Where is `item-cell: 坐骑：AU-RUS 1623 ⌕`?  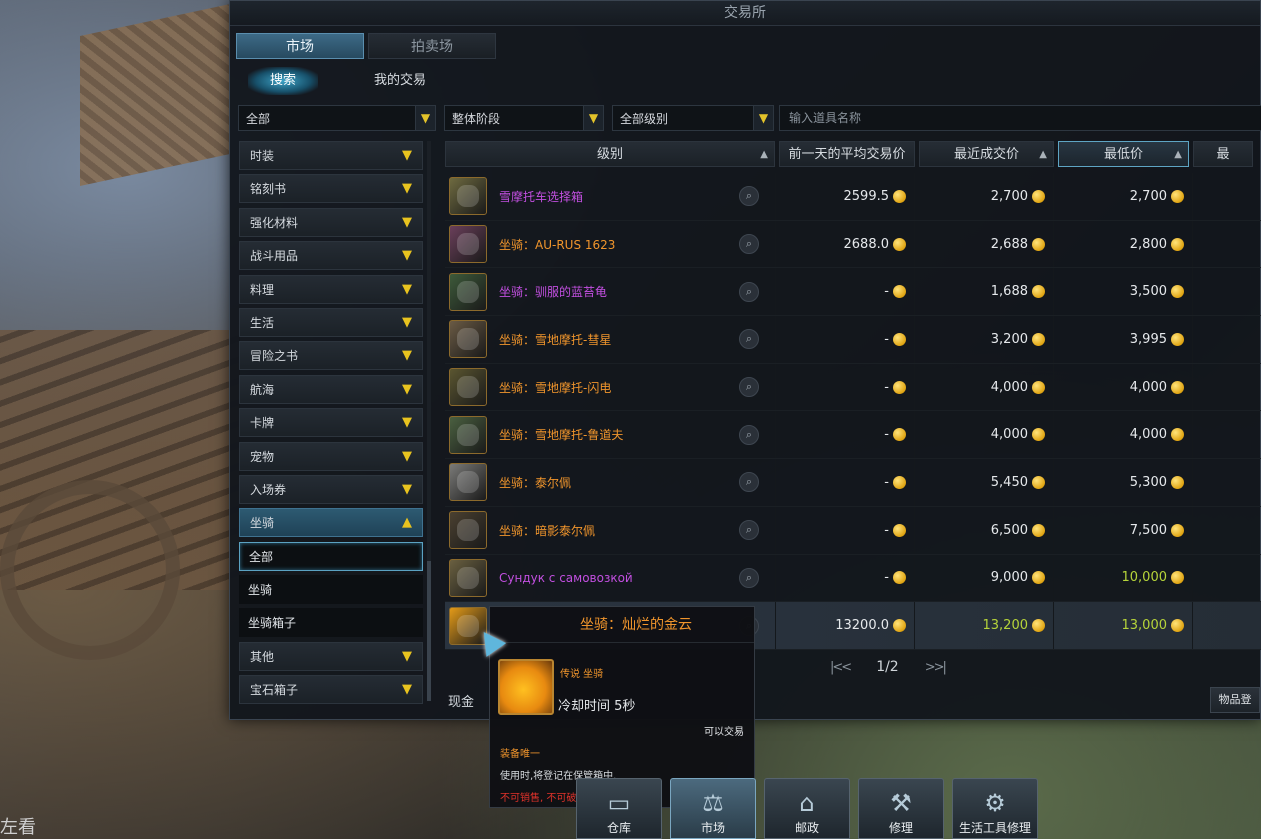 item-cell: 坐骑：AU-RUS 1623 ⌕ is located at coordinates (610, 244).